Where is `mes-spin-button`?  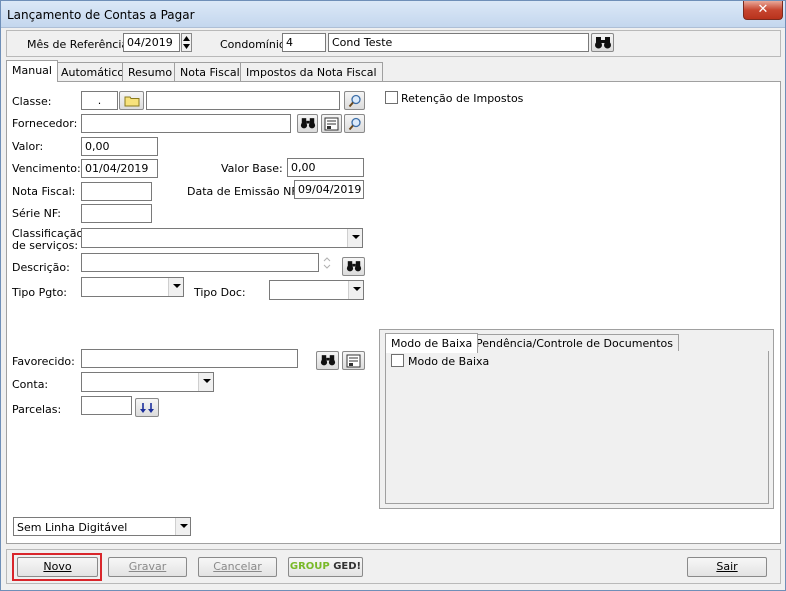 mes-spin-button is located at coordinates (186, 42).